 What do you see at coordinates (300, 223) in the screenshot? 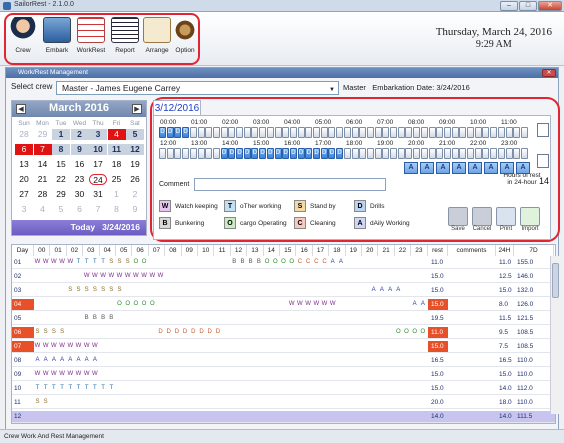
I see `legend-code-c: C` at bounding box center [300, 223].